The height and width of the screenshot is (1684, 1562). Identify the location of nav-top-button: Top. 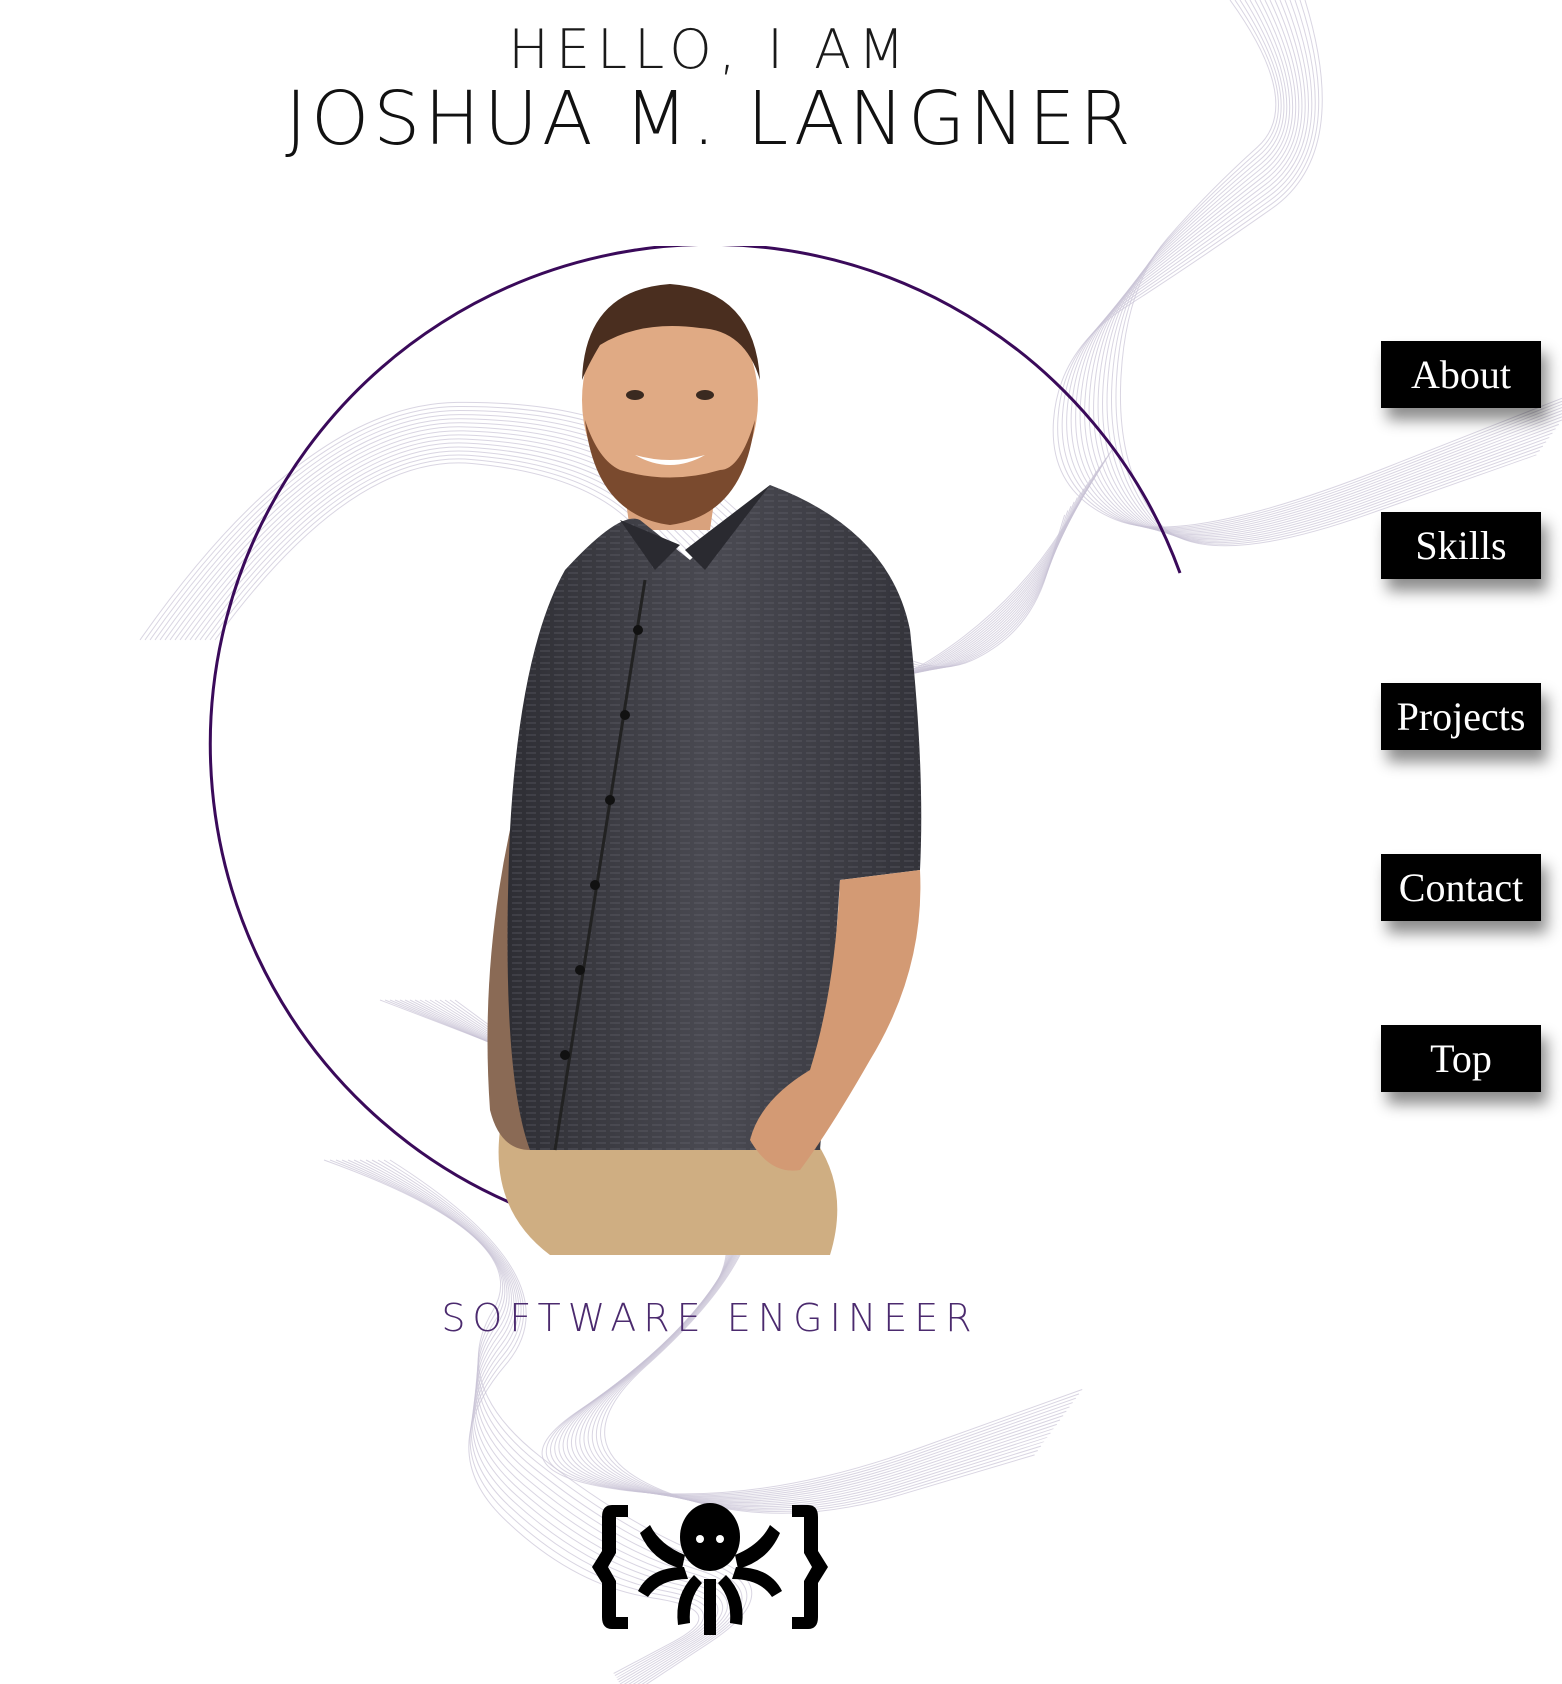
(1461, 1058).